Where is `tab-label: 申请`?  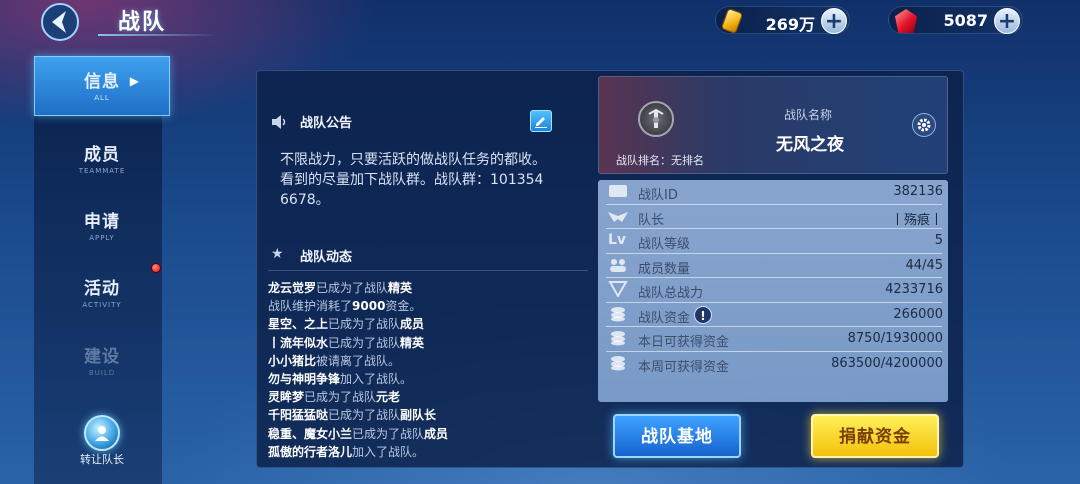
tab-label: 申请 is located at coordinates (102, 222).